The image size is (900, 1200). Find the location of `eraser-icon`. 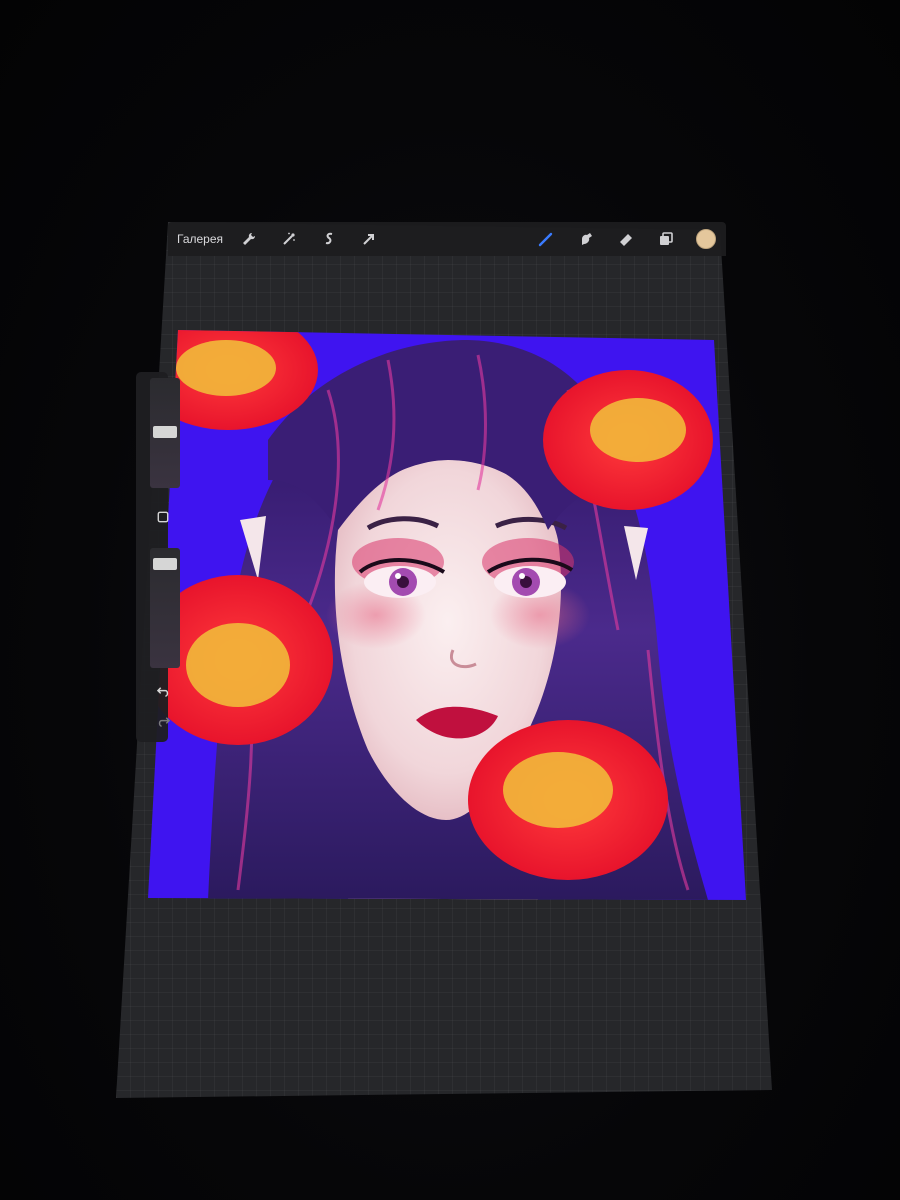

eraser-icon is located at coordinates (626, 240).